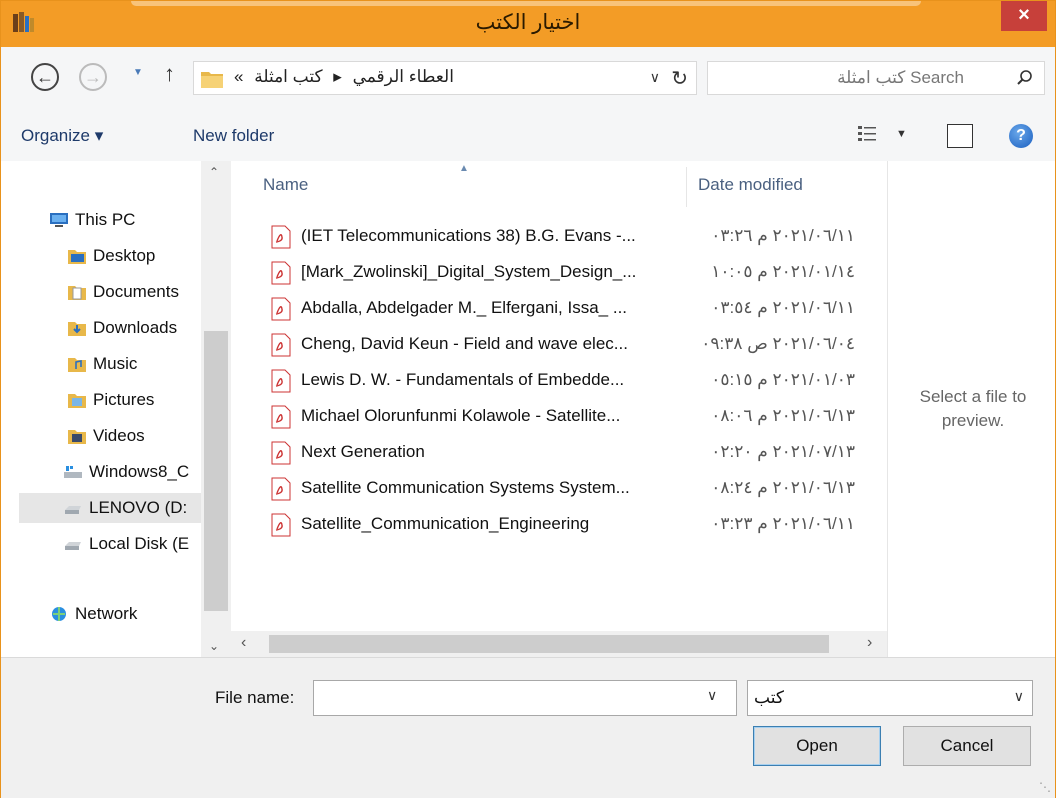 The height and width of the screenshot is (798, 1056). I want to click on up-folder-button: ↑, so click(169, 74).